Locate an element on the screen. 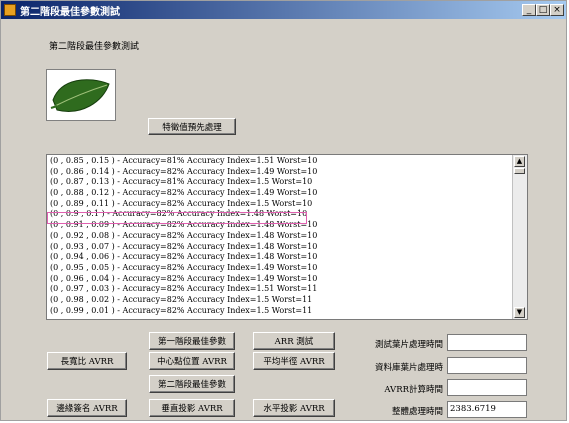 The height and width of the screenshot is (423, 569). stage1-best-params-button: 第一階段最佳參數 is located at coordinates (192, 341).